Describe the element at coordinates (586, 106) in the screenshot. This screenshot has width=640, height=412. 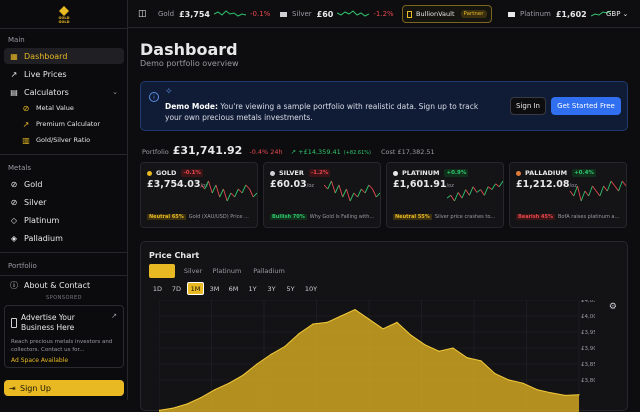
I see `get-started-button: Get Started Free` at that location.